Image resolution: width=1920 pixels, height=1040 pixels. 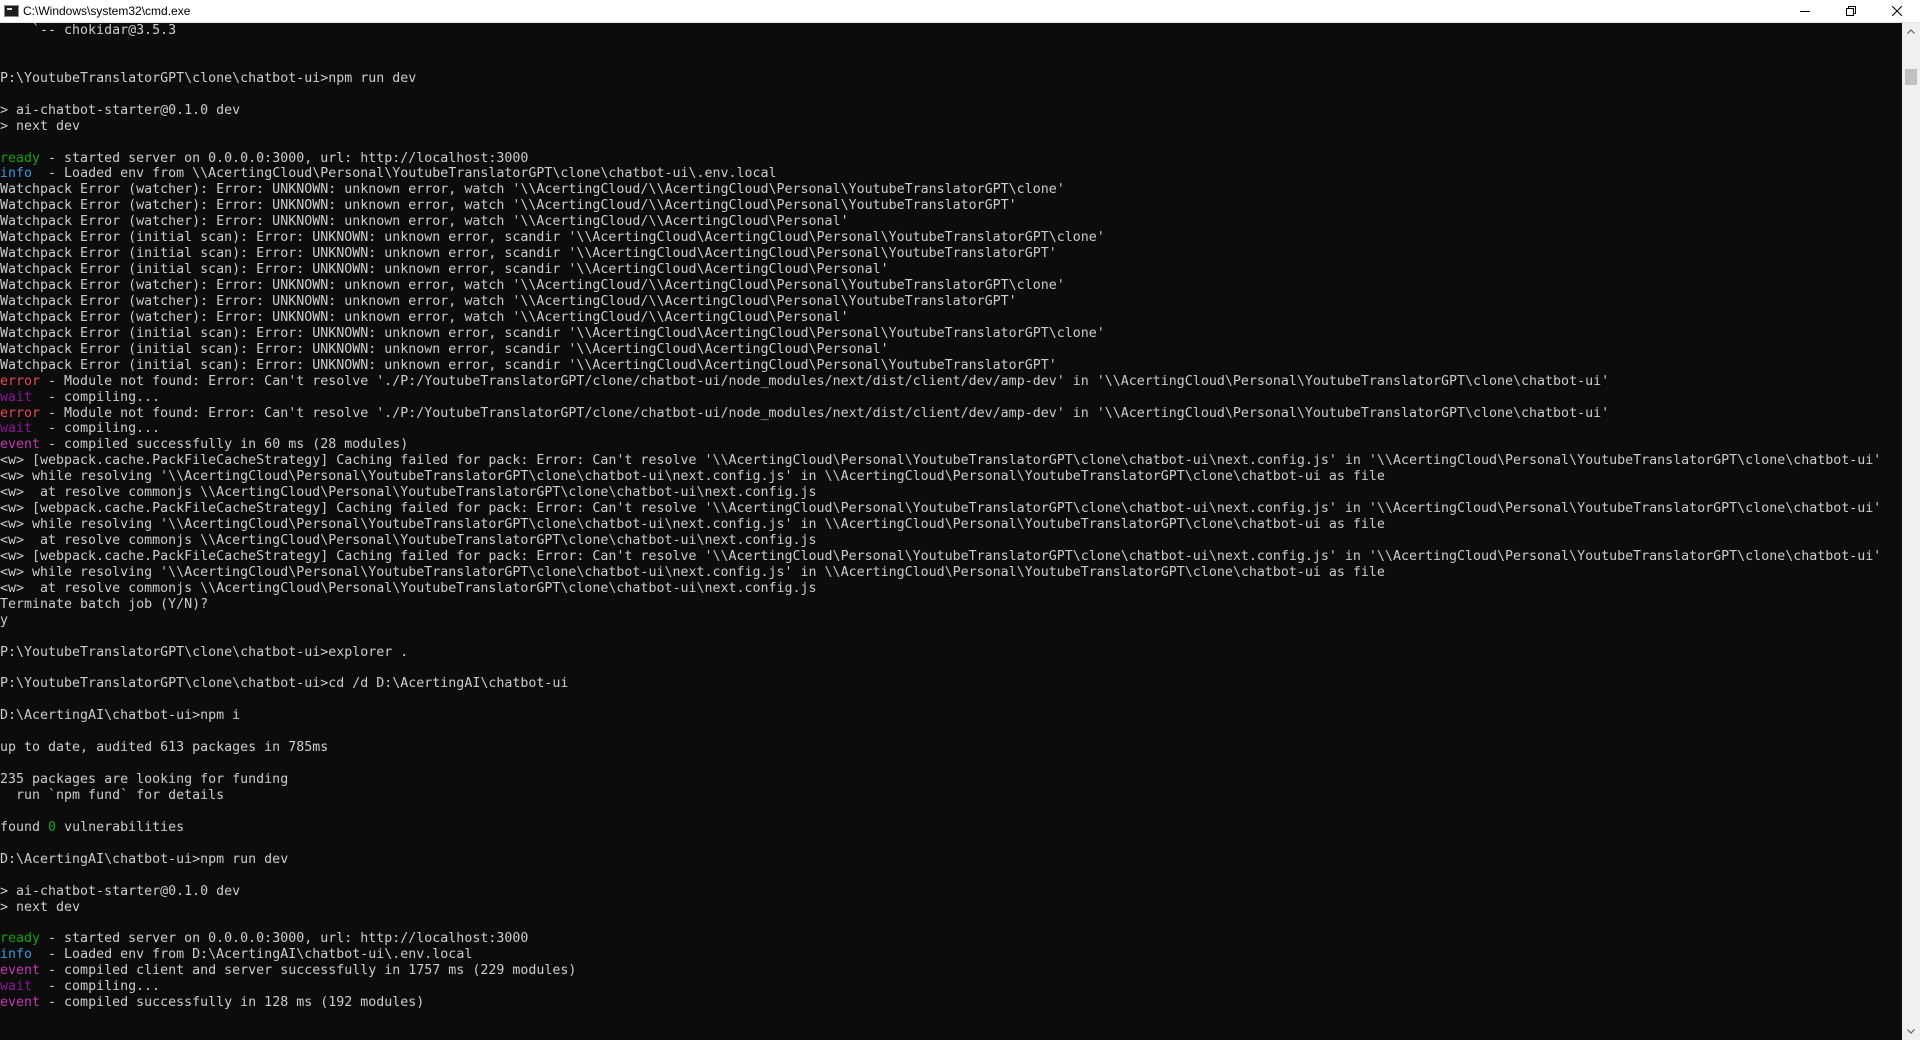 I want to click on minimize-button, so click(x=1805, y=11).